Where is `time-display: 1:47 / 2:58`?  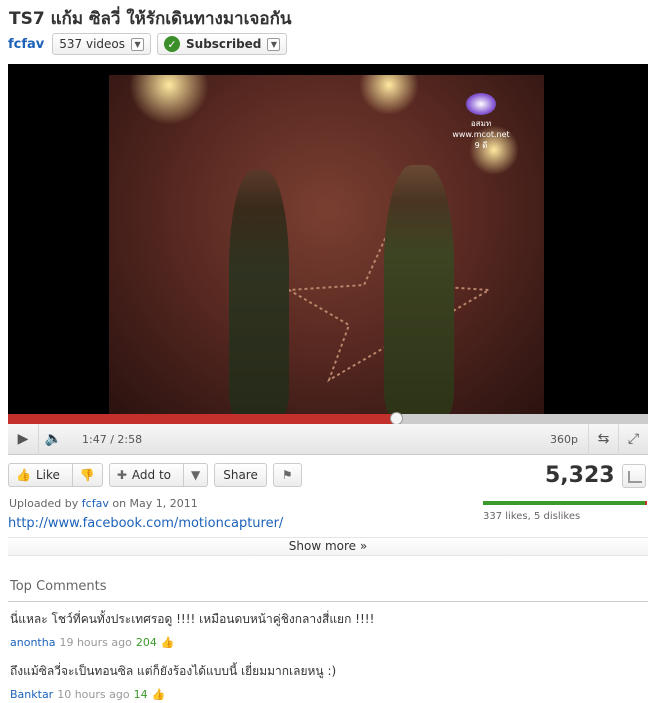 time-display: 1:47 / 2:58 is located at coordinates (112, 439).